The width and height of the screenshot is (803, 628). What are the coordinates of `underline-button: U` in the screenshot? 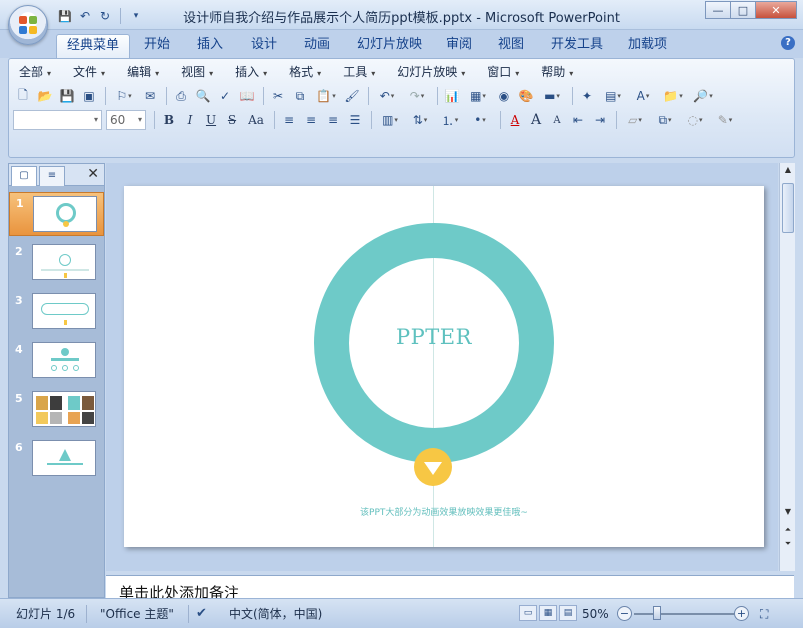 It's located at (211, 120).